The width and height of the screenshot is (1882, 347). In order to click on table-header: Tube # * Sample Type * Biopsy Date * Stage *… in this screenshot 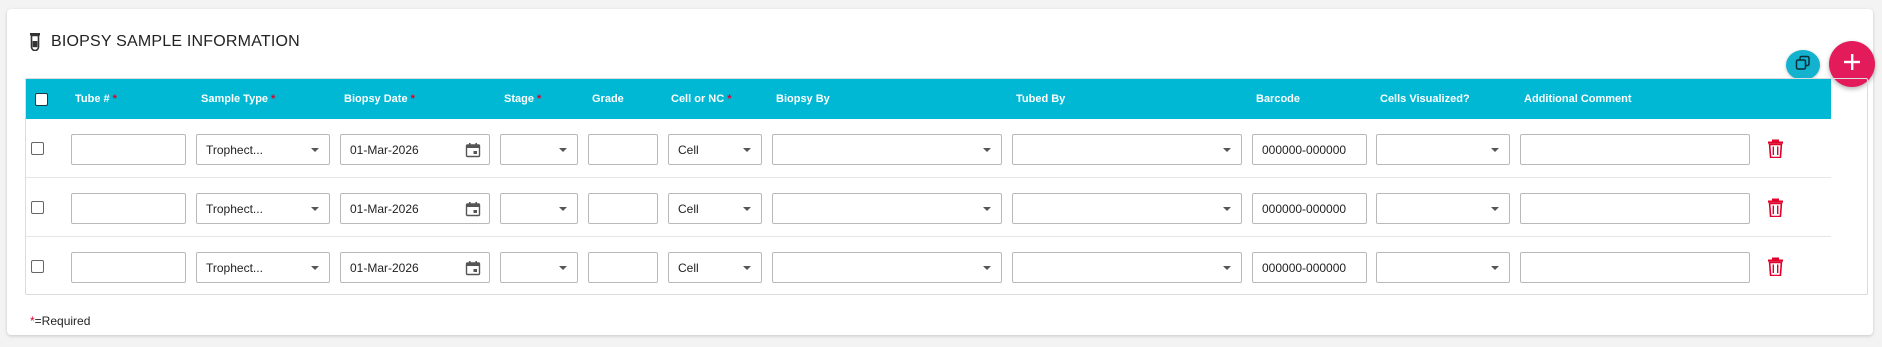, I will do `click(928, 99)`.